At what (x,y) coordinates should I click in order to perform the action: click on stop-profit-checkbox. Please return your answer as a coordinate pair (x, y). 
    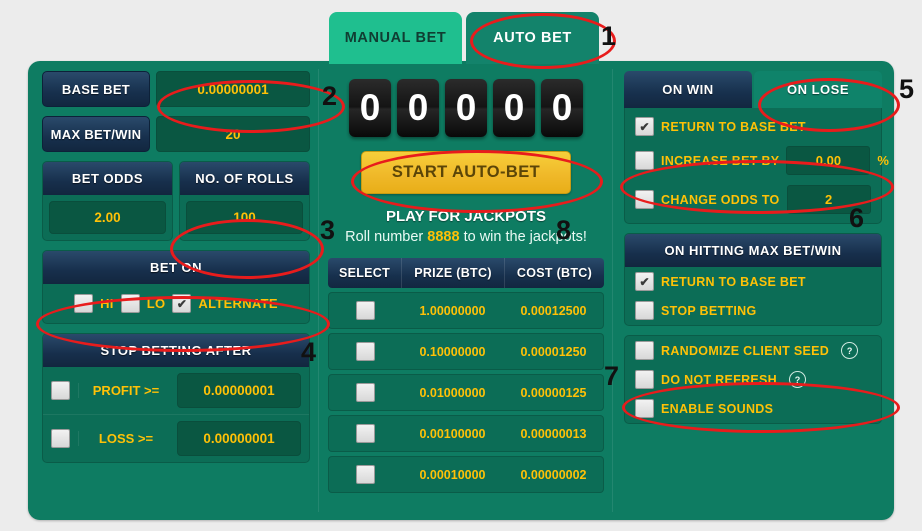
    Looking at the image, I should click on (60, 390).